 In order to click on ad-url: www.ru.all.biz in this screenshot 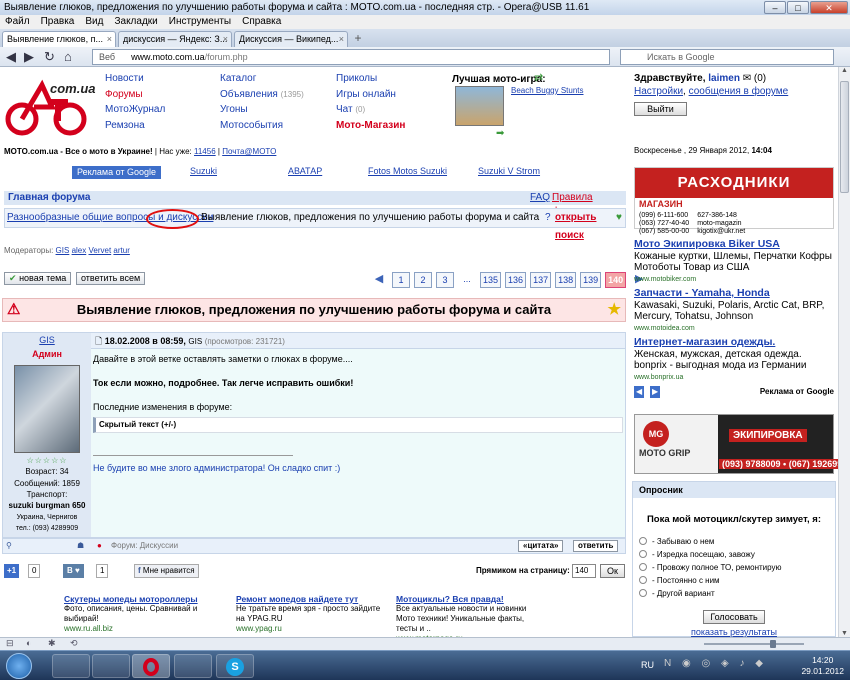, I will do `click(139, 629)`.